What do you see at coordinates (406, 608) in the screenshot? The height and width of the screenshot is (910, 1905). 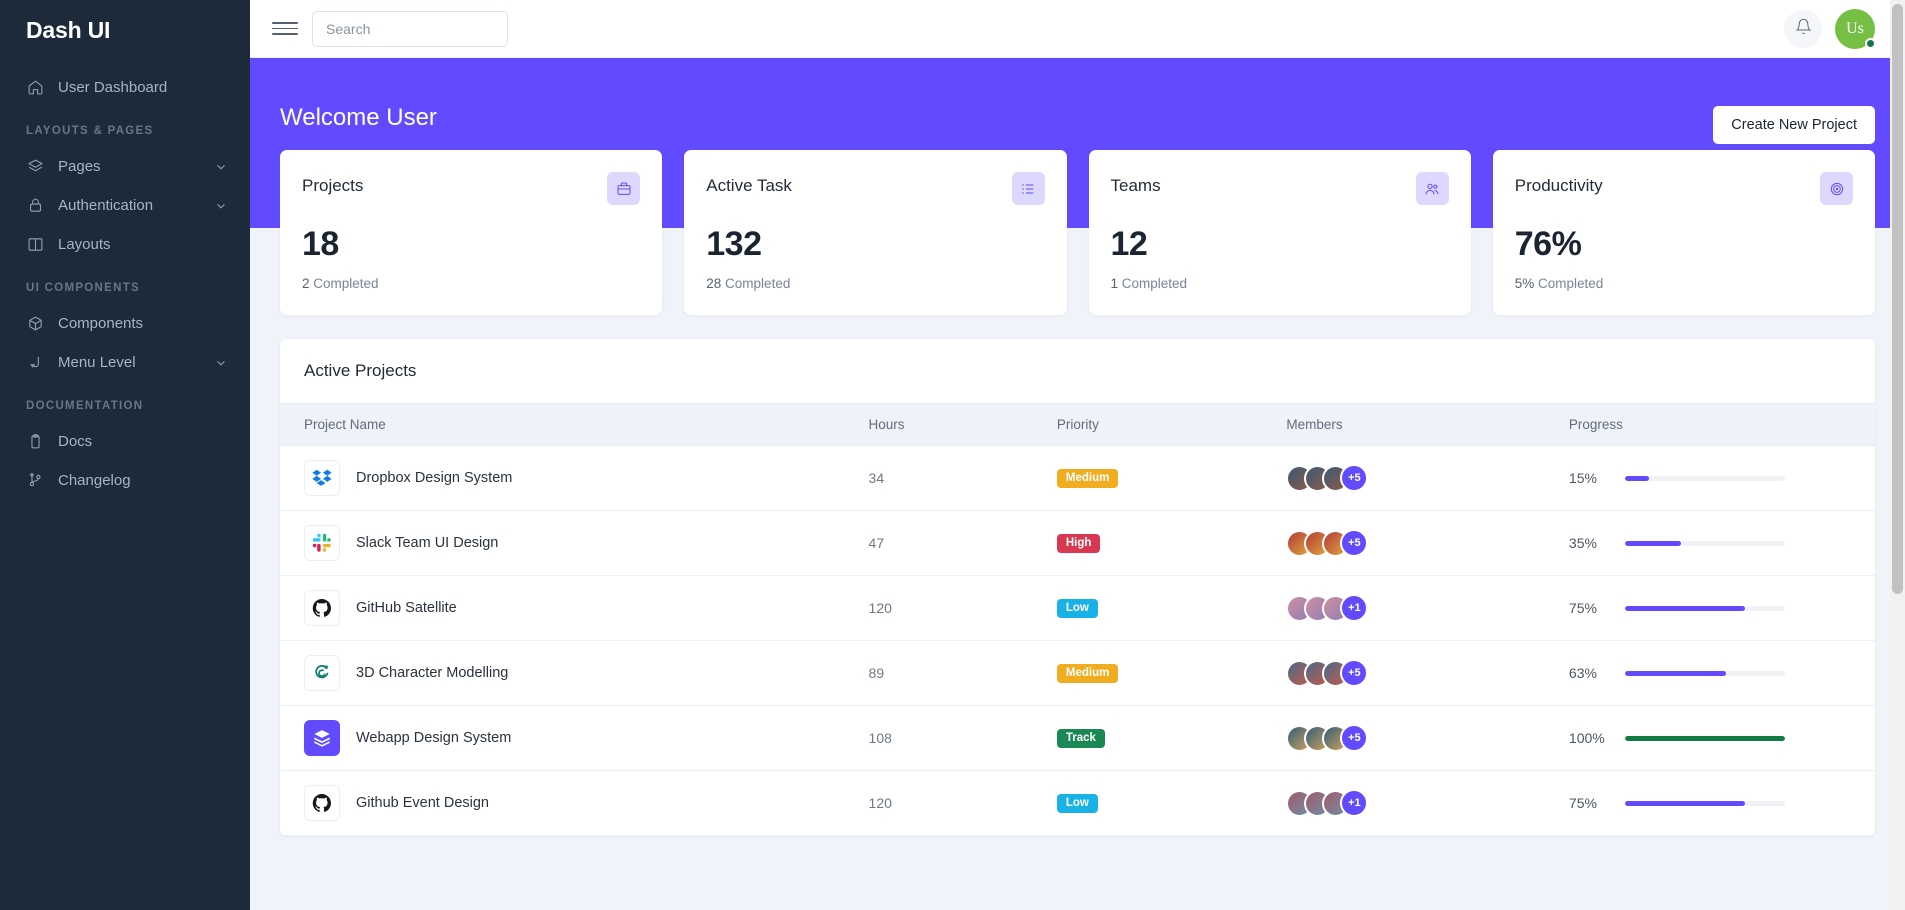 I see `project-name-label: GitHub Satellite` at bounding box center [406, 608].